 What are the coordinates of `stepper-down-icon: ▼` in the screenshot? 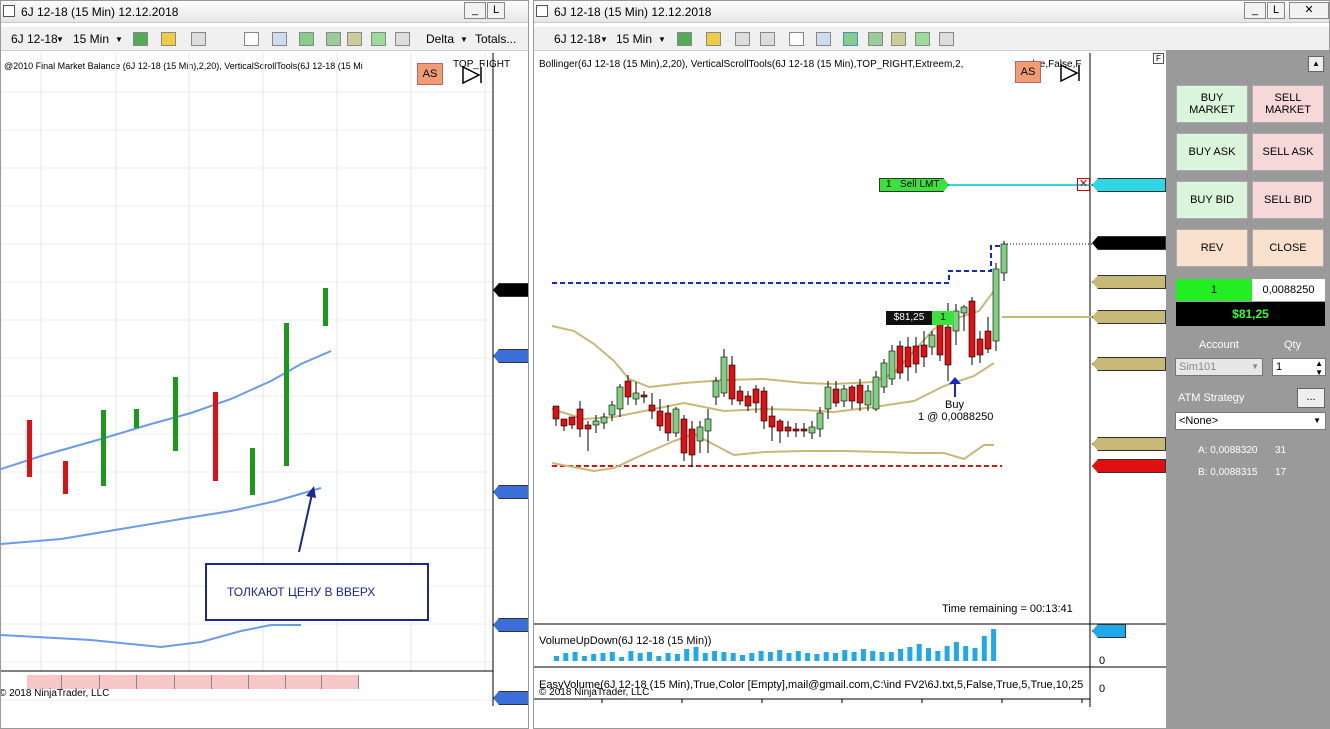 It's located at (1319, 373).